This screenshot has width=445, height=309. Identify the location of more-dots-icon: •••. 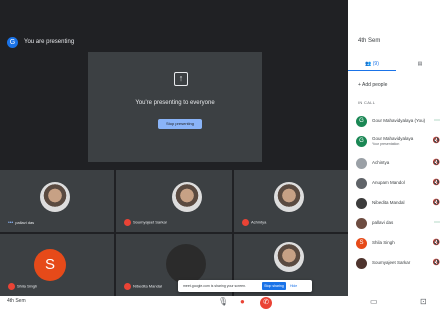
(10, 223).